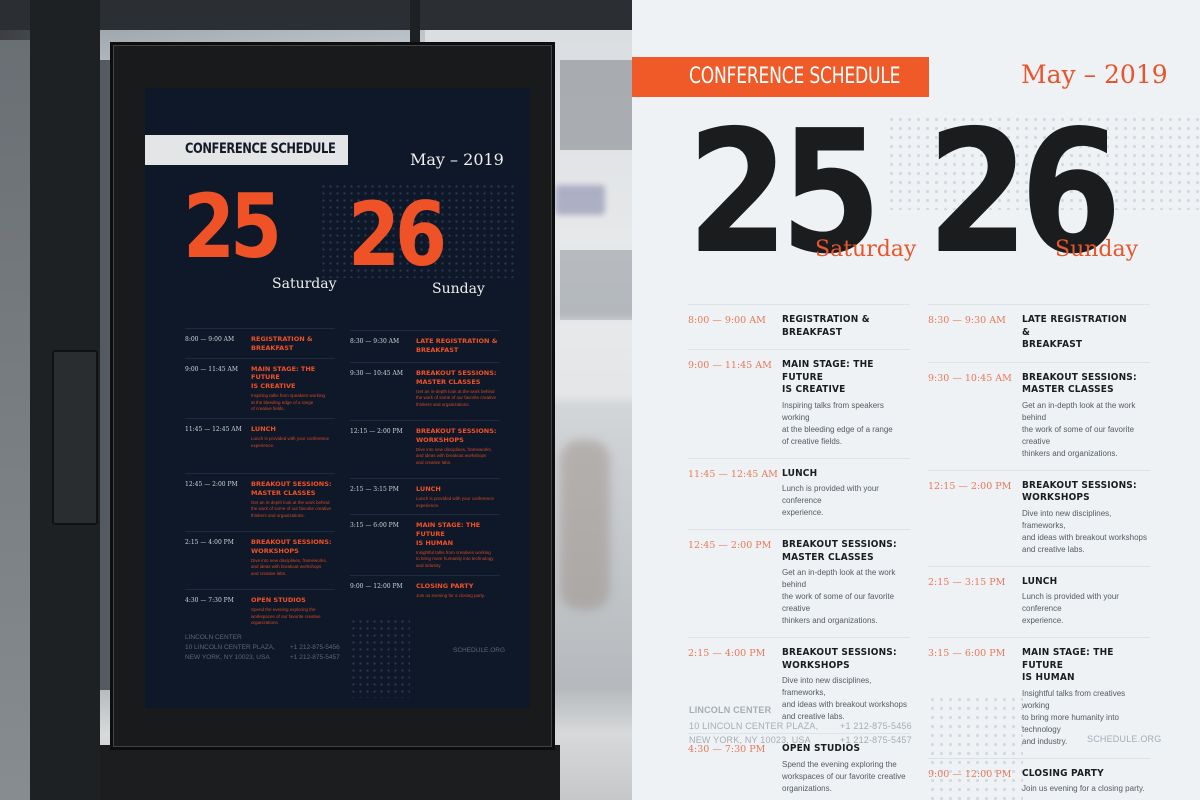  Describe the element at coordinates (967, 320) in the screenshot. I see `event-time: 8:30 — 9:30 AM` at that location.